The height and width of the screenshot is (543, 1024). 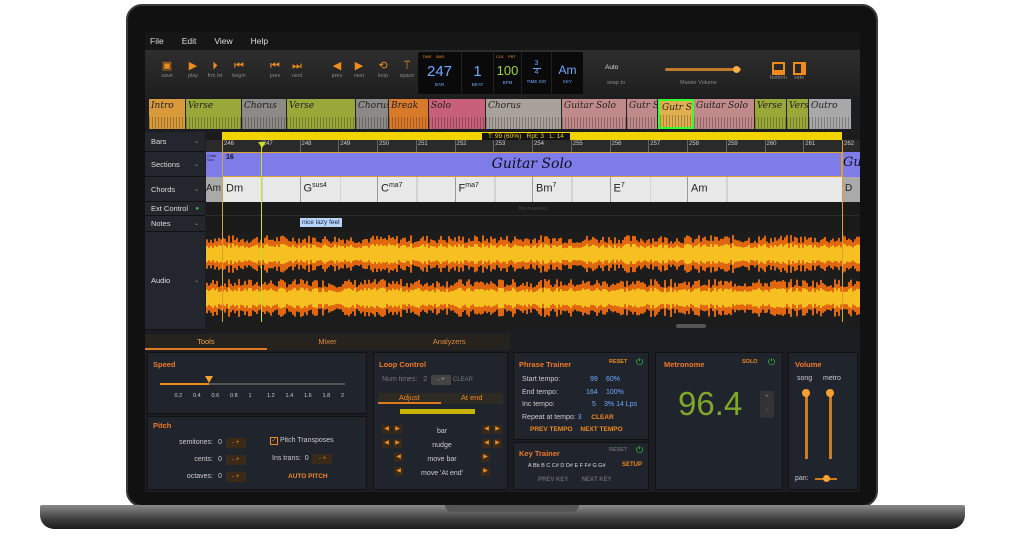 I want to click on octaves-stepper: - +, so click(x=235, y=477).